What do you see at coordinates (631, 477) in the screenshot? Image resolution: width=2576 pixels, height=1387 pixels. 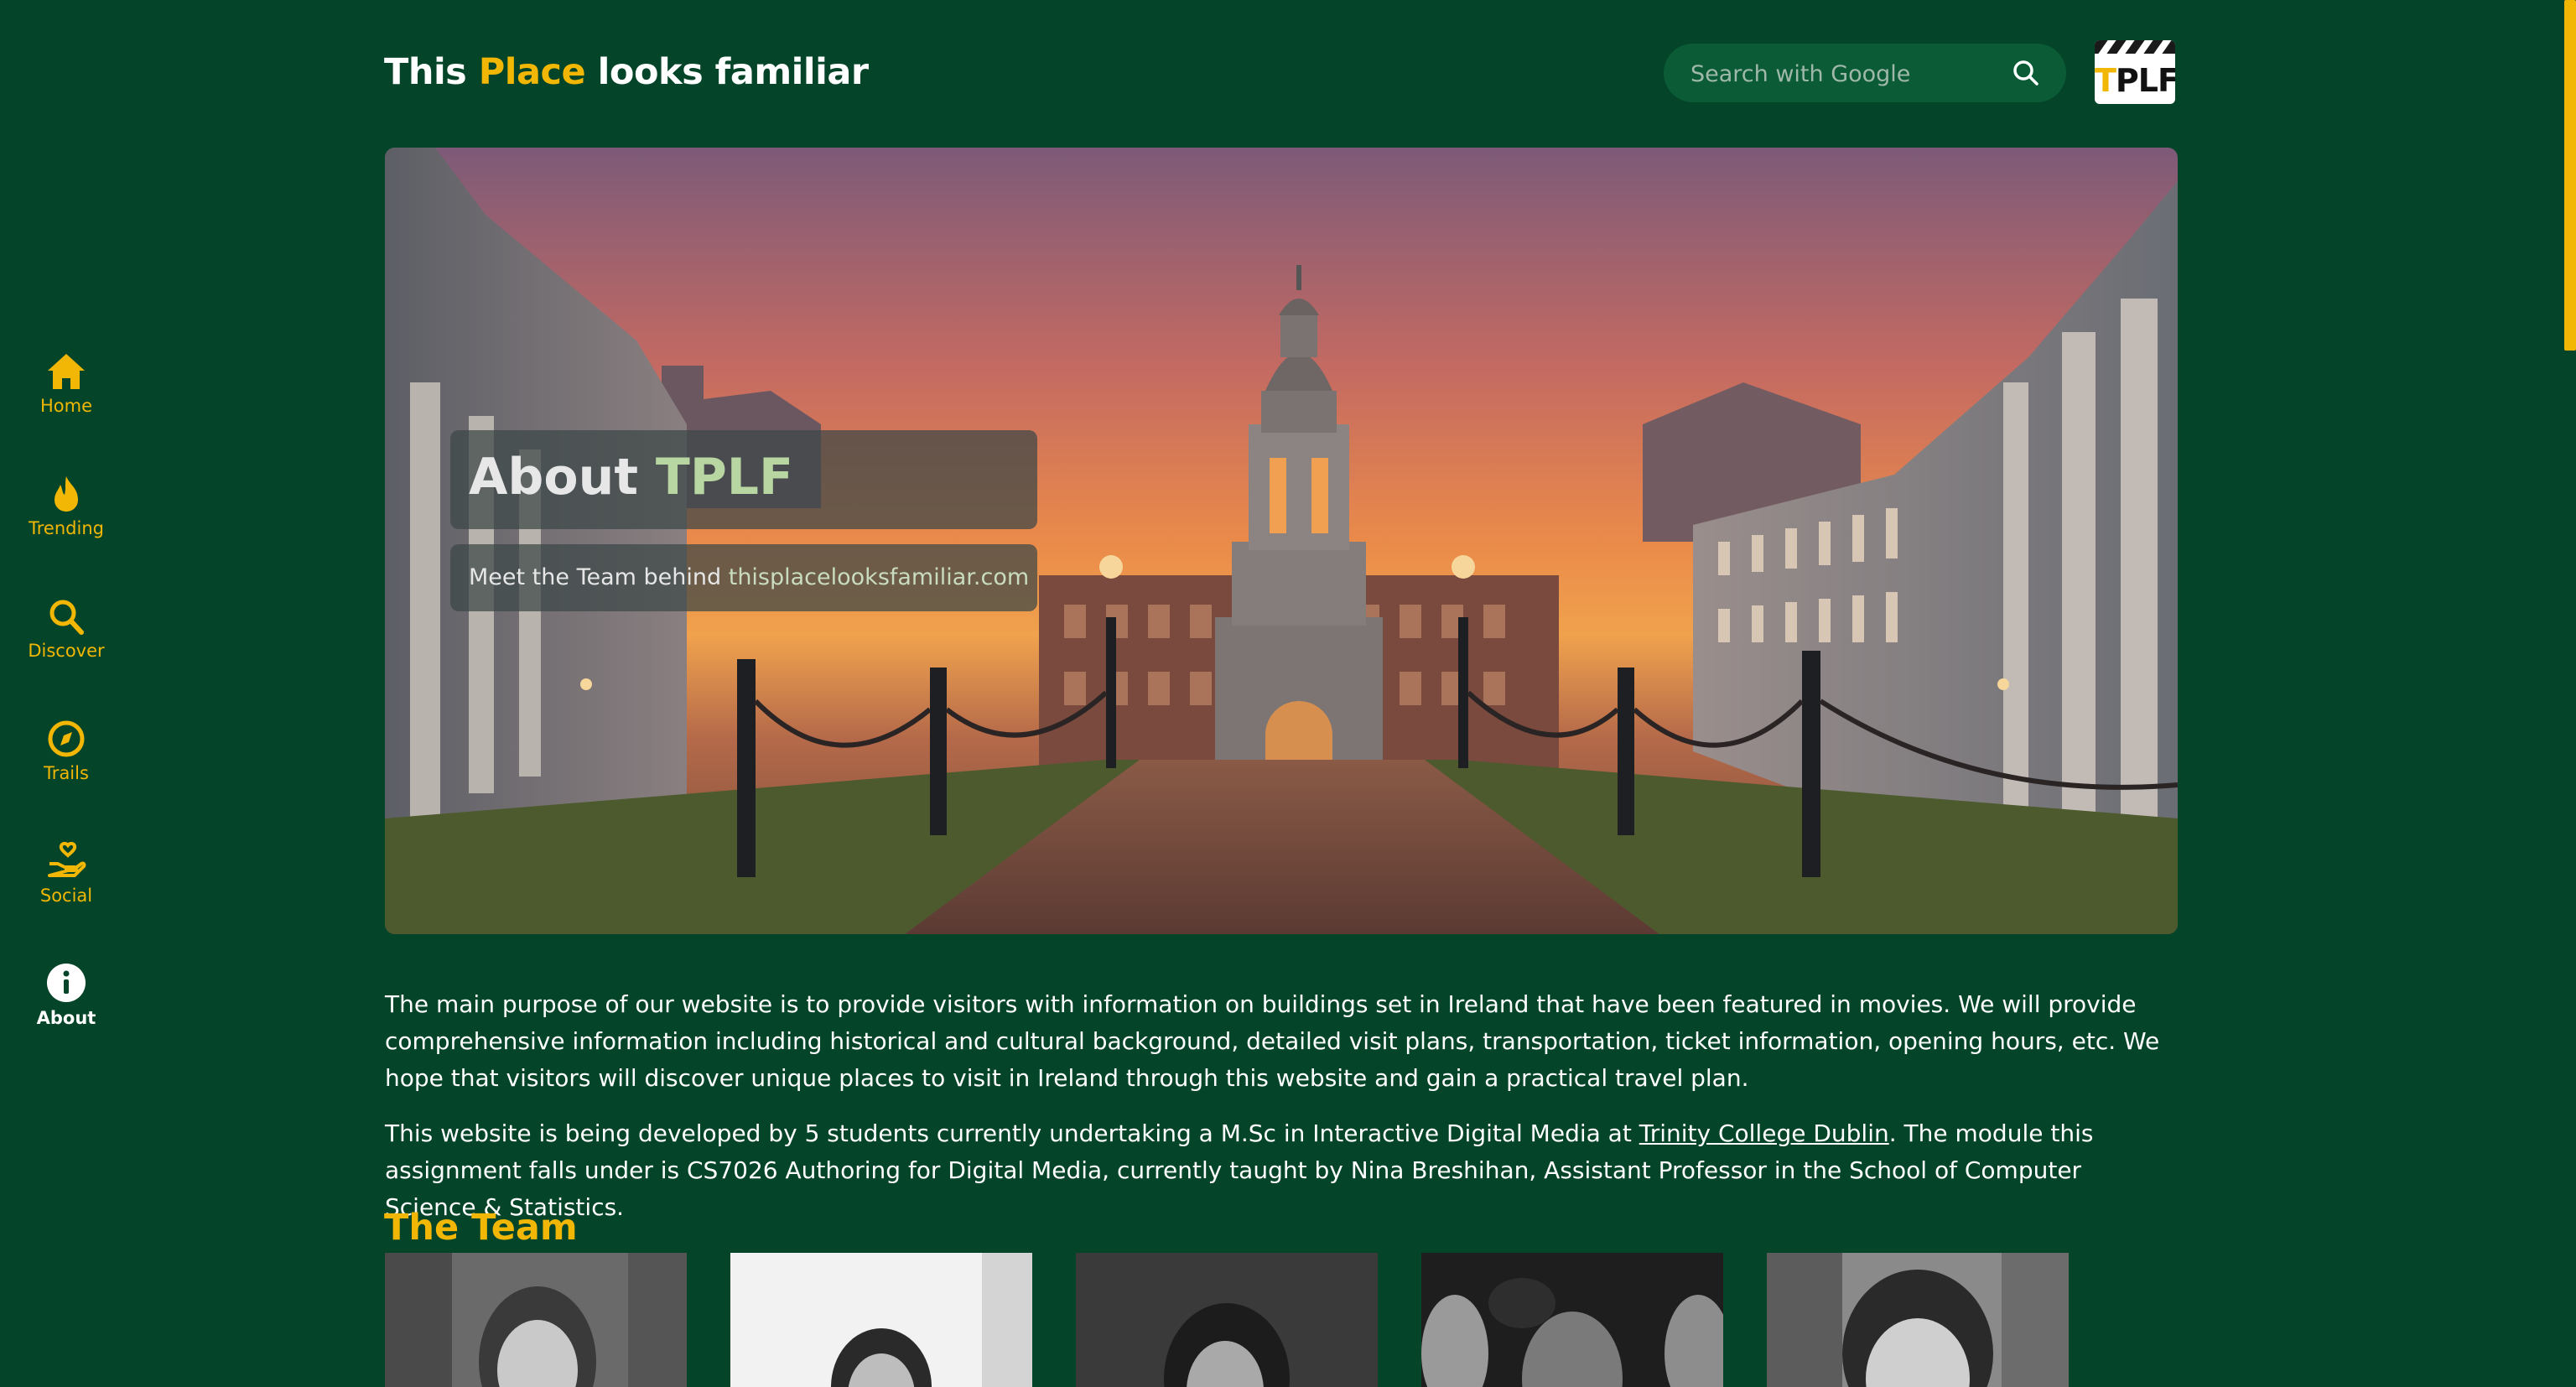 I see `hero-title: About TPLF` at bounding box center [631, 477].